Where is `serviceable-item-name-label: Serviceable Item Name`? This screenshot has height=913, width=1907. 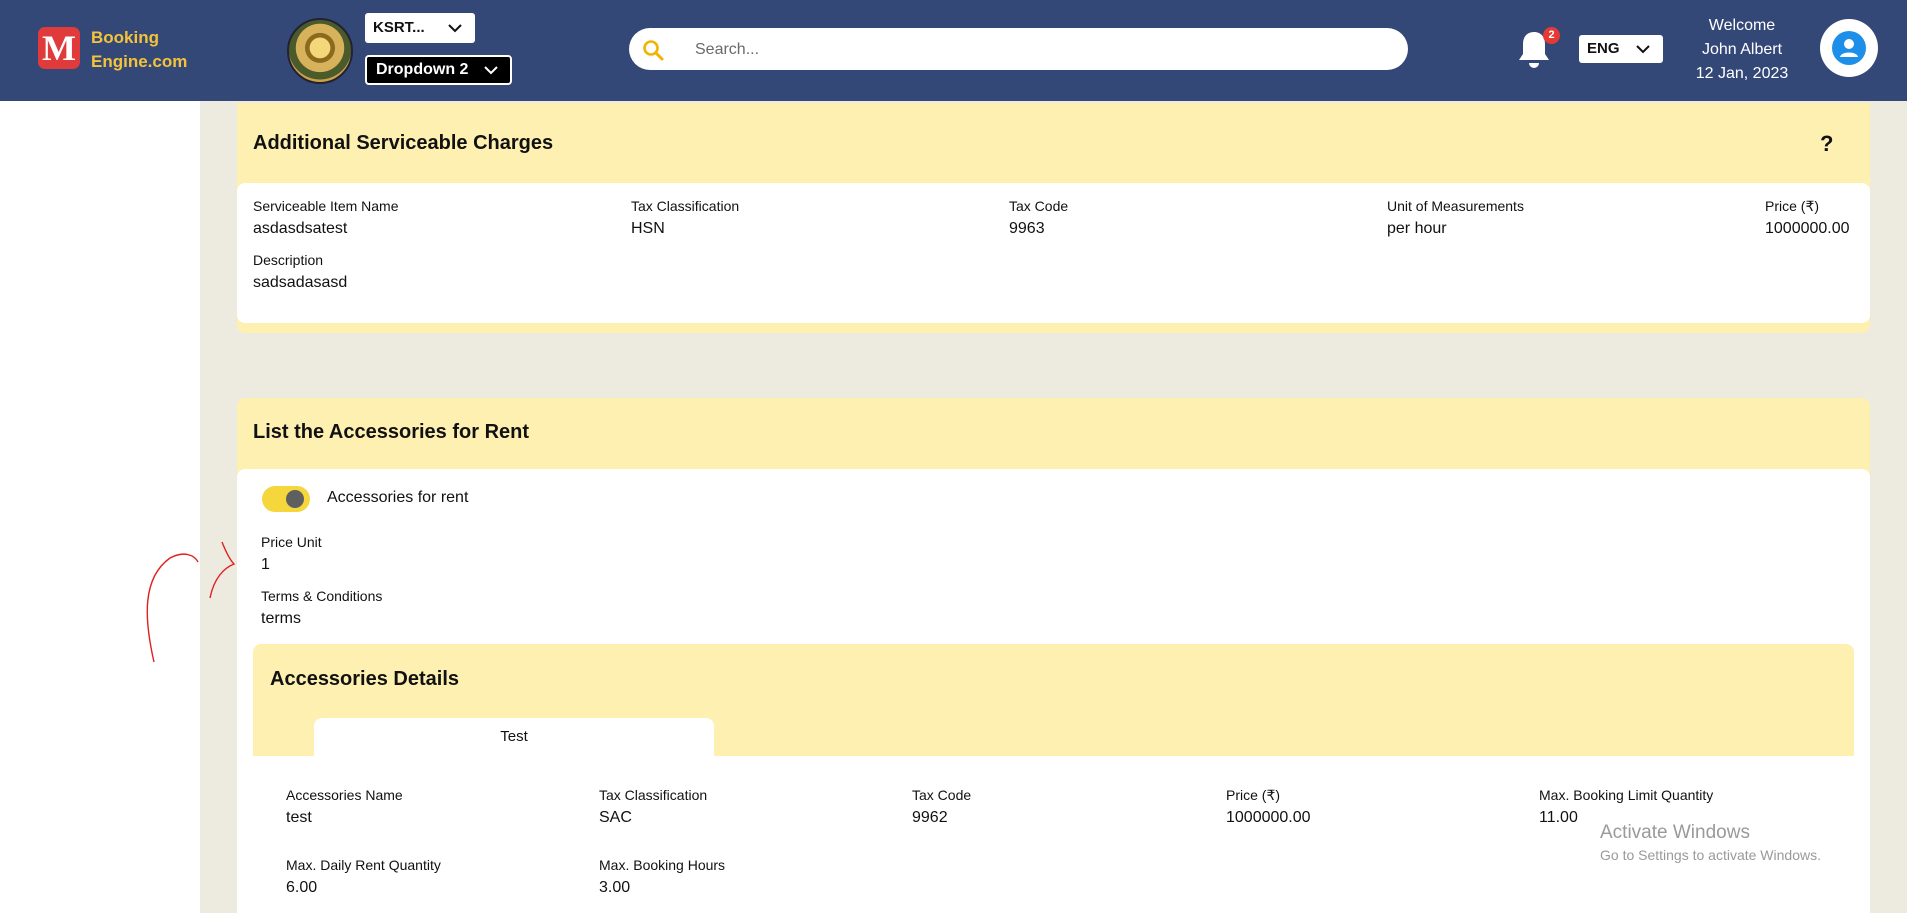 serviceable-item-name-label: Serviceable Item Name is located at coordinates (326, 206).